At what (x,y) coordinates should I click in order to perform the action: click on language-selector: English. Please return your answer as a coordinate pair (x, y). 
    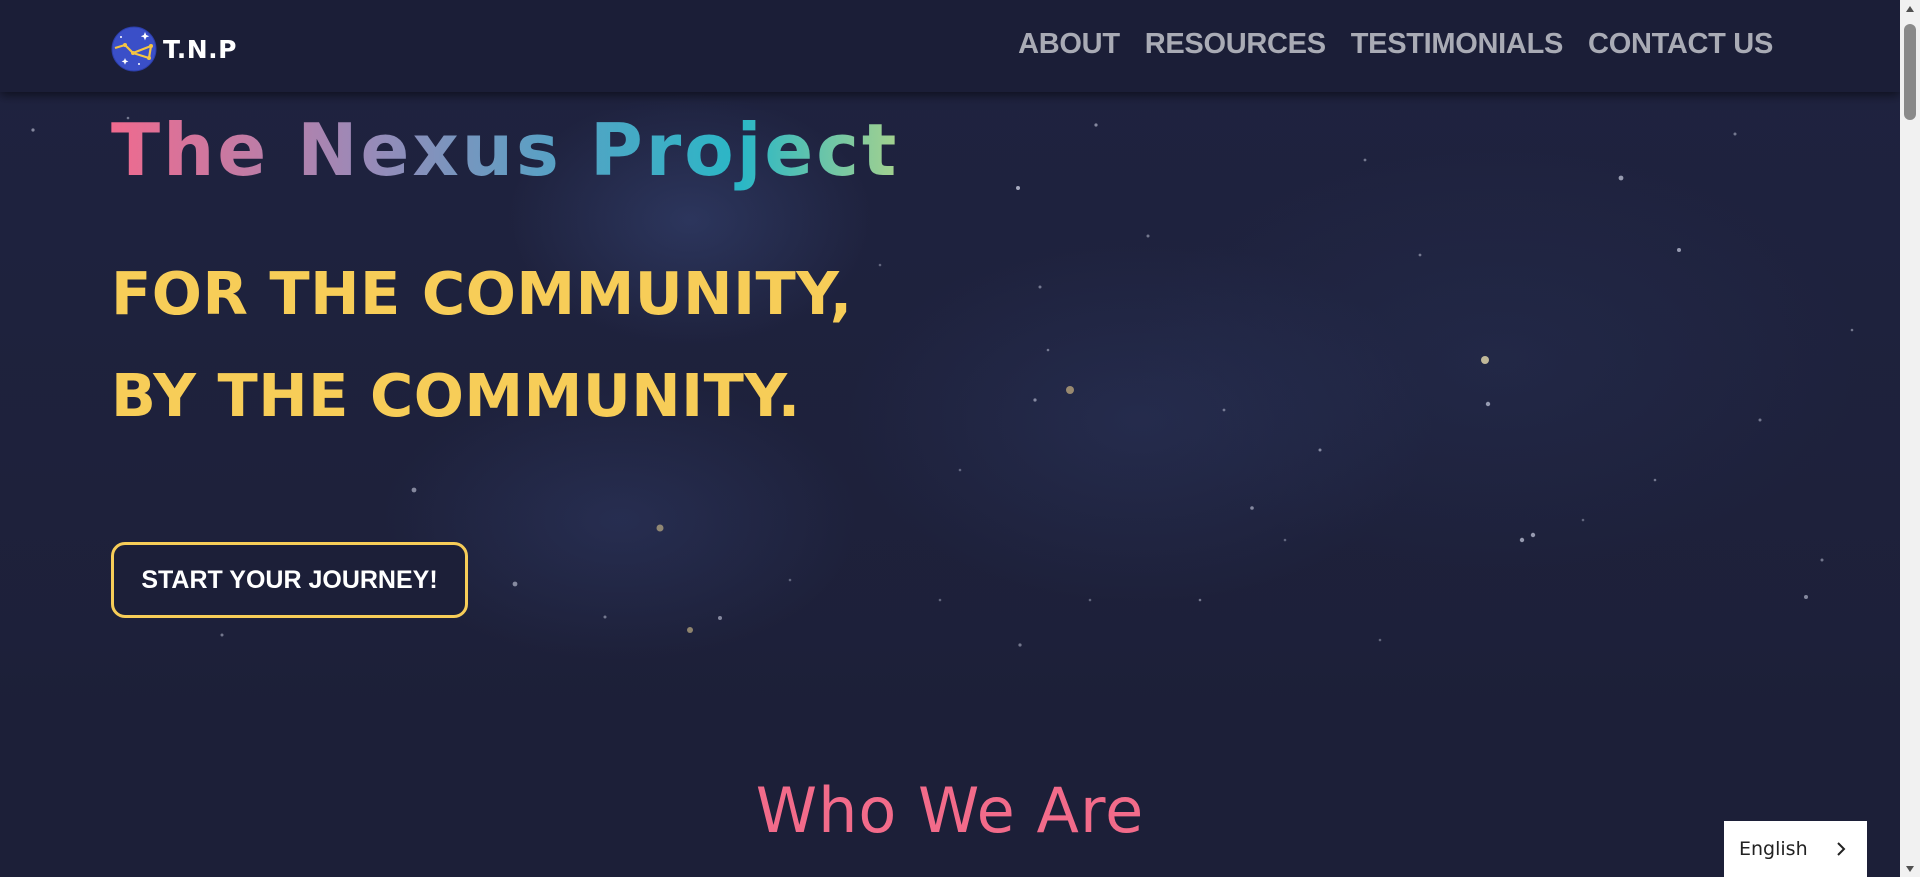
    Looking at the image, I should click on (1795, 849).